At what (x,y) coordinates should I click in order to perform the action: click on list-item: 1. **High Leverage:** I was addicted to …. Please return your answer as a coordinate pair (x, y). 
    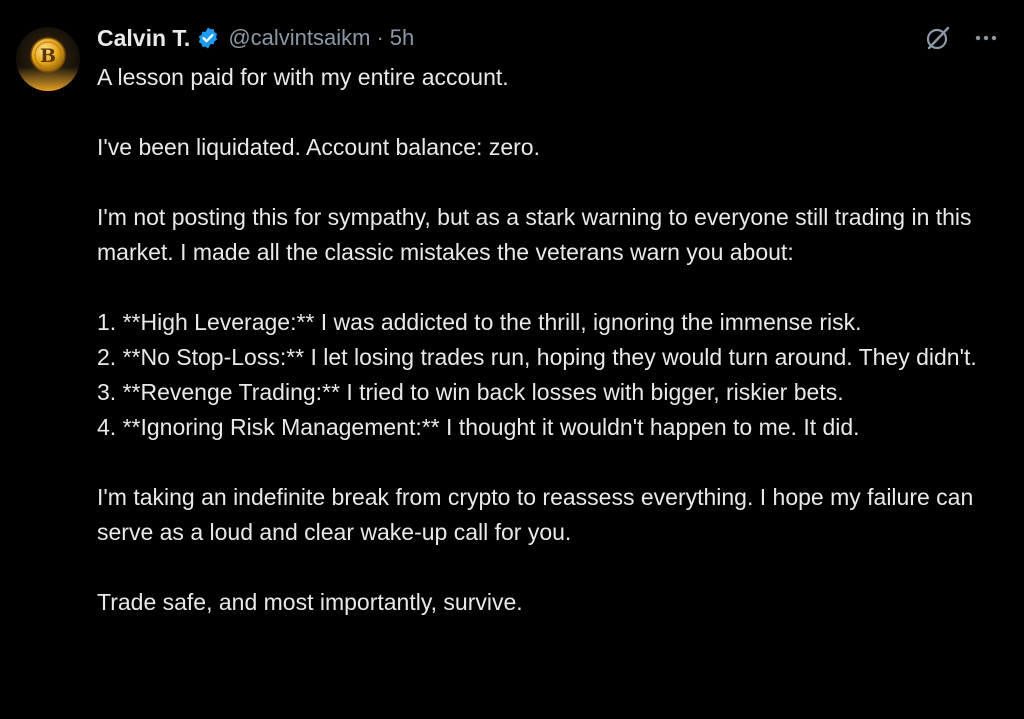
    Looking at the image, I should click on (479, 322).